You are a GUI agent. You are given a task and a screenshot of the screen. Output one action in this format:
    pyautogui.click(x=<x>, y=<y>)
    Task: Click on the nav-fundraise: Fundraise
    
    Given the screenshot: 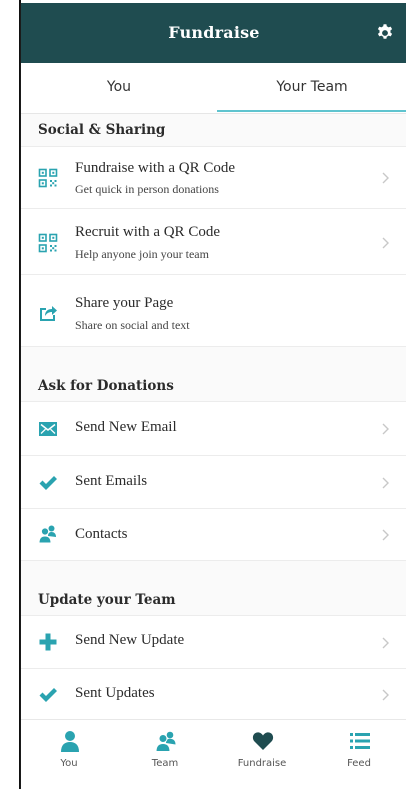 What is the action you would take?
    pyautogui.click(x=262, y=750)
    